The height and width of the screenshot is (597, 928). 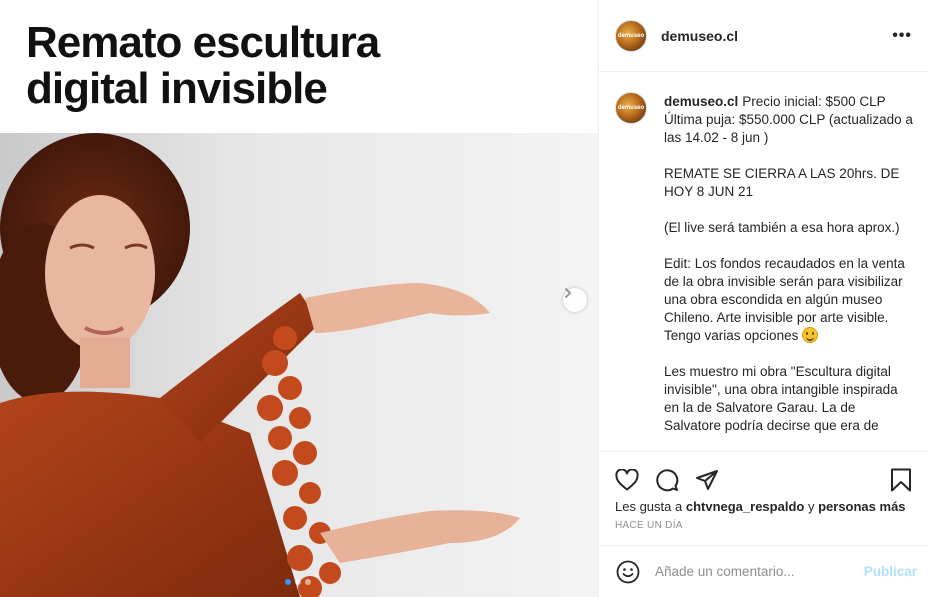 What do you see at coordinates (699, 36) in the screenshot?
I see `header-username: demuseo.cl` at bounding box center [699, 36].